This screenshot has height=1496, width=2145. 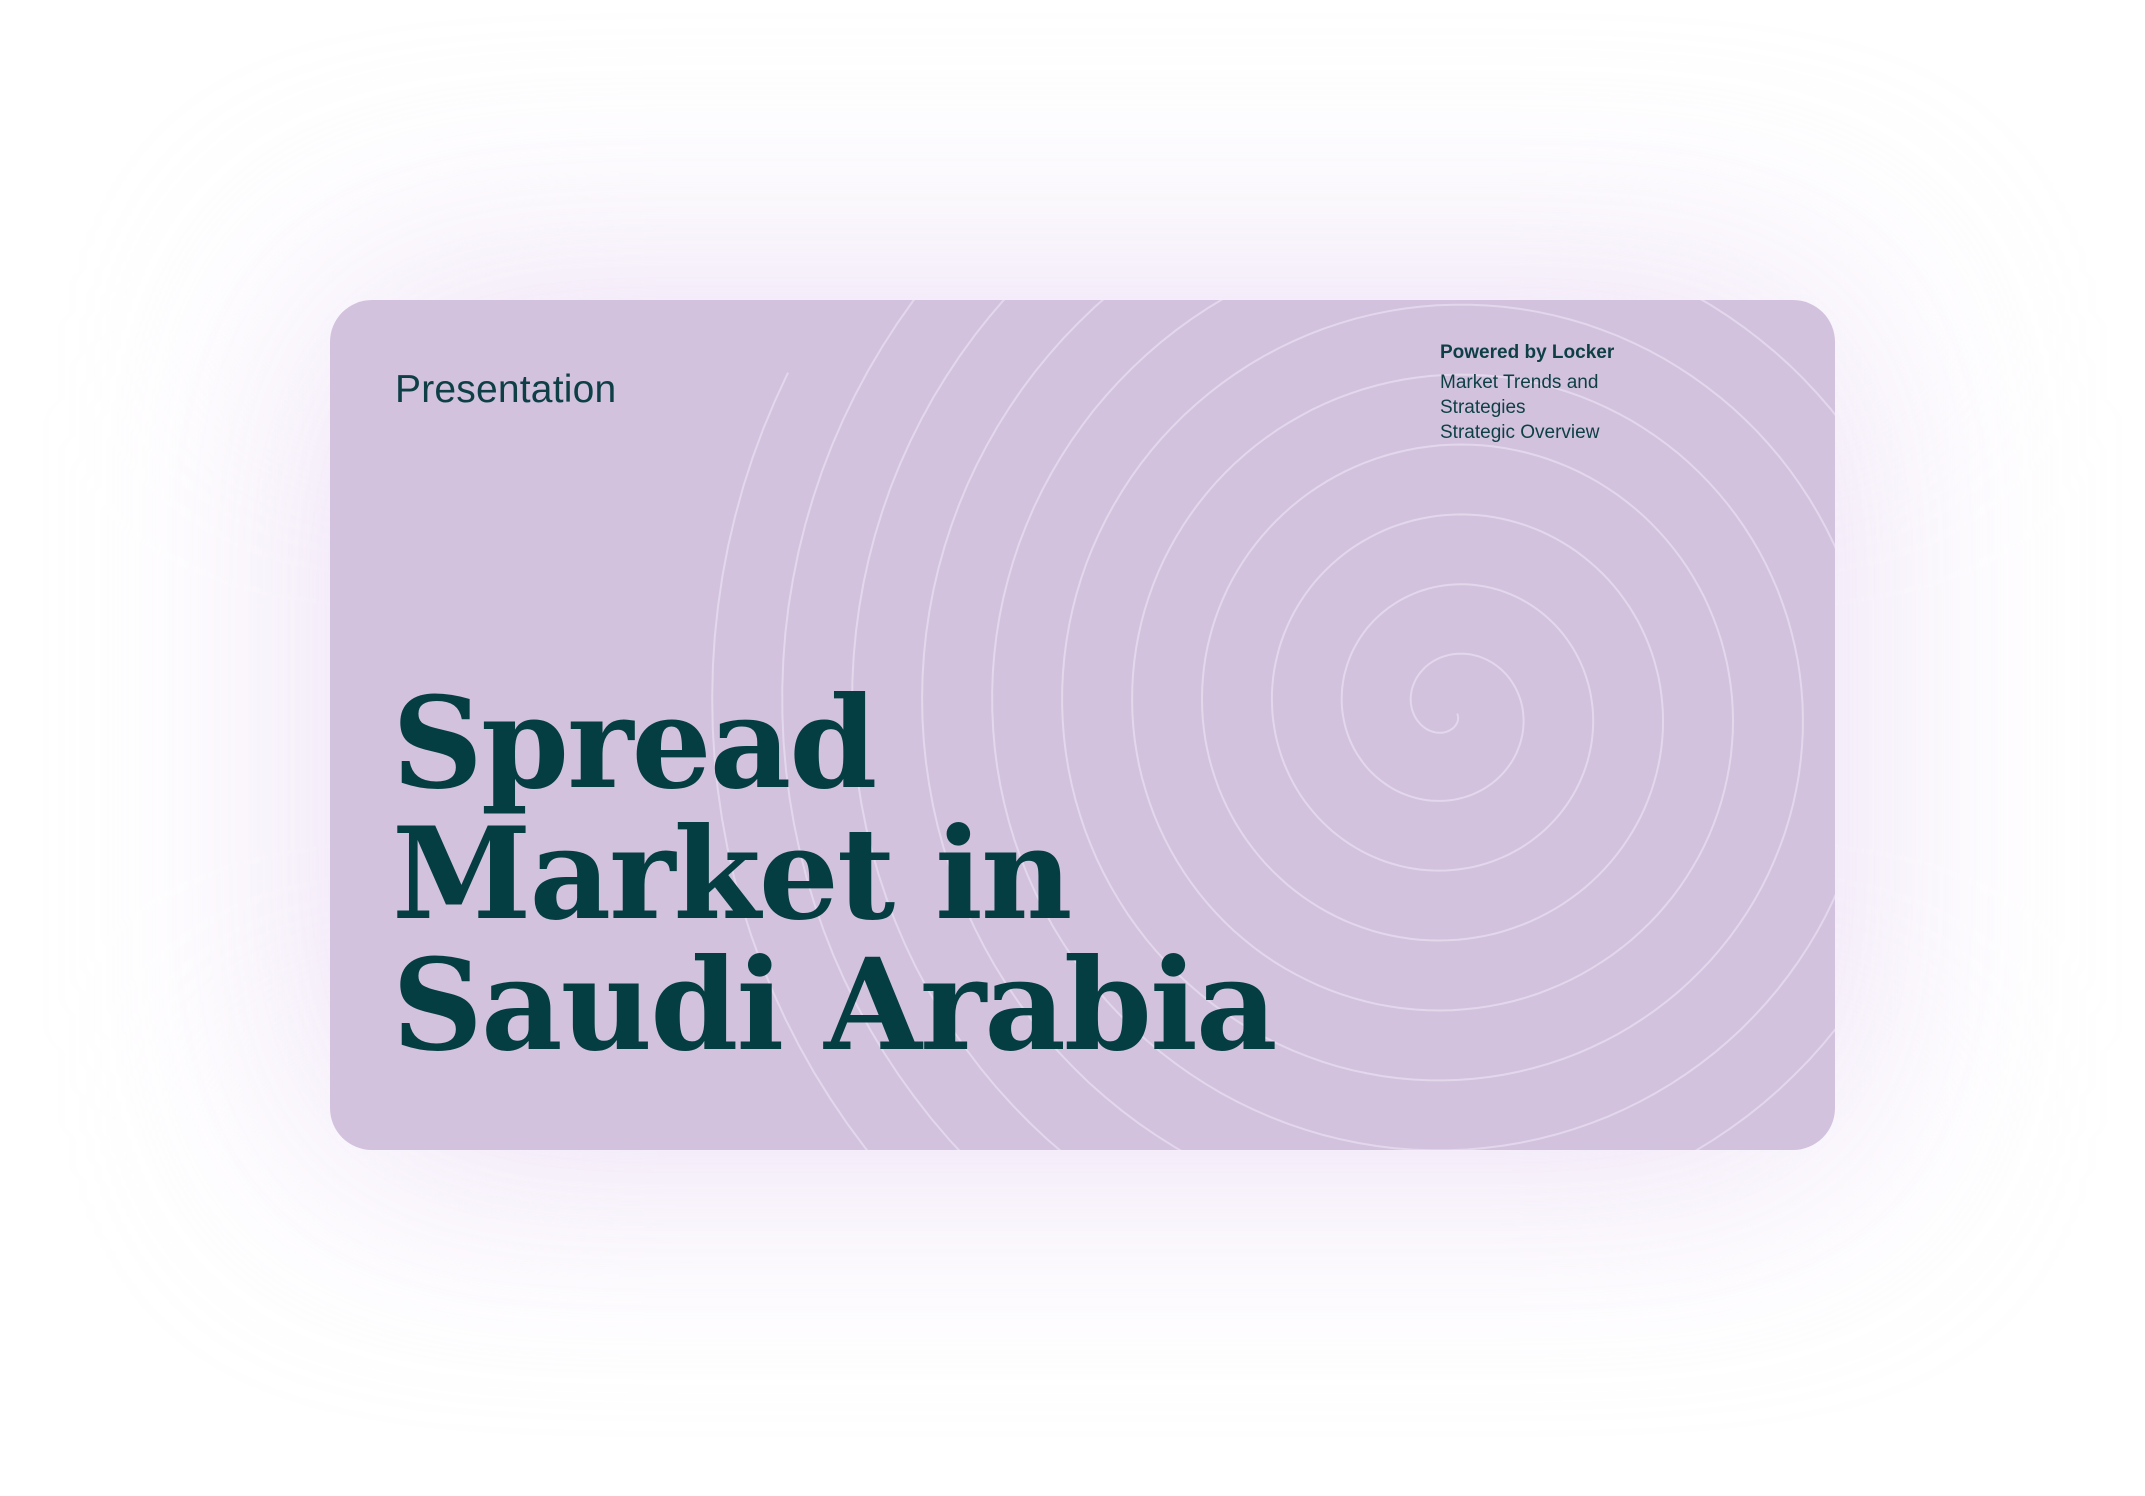 I want to click on headline-line-3: Saudi Arabia, so click(x=834, y=1005).